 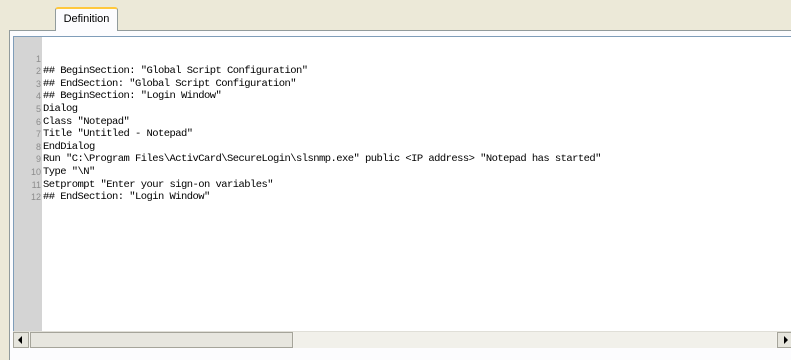 What do you see at coordinates (402, 159) in the screenshot?
I see `code-line: 9 Type "\N"` at bounding box center [402, 159].